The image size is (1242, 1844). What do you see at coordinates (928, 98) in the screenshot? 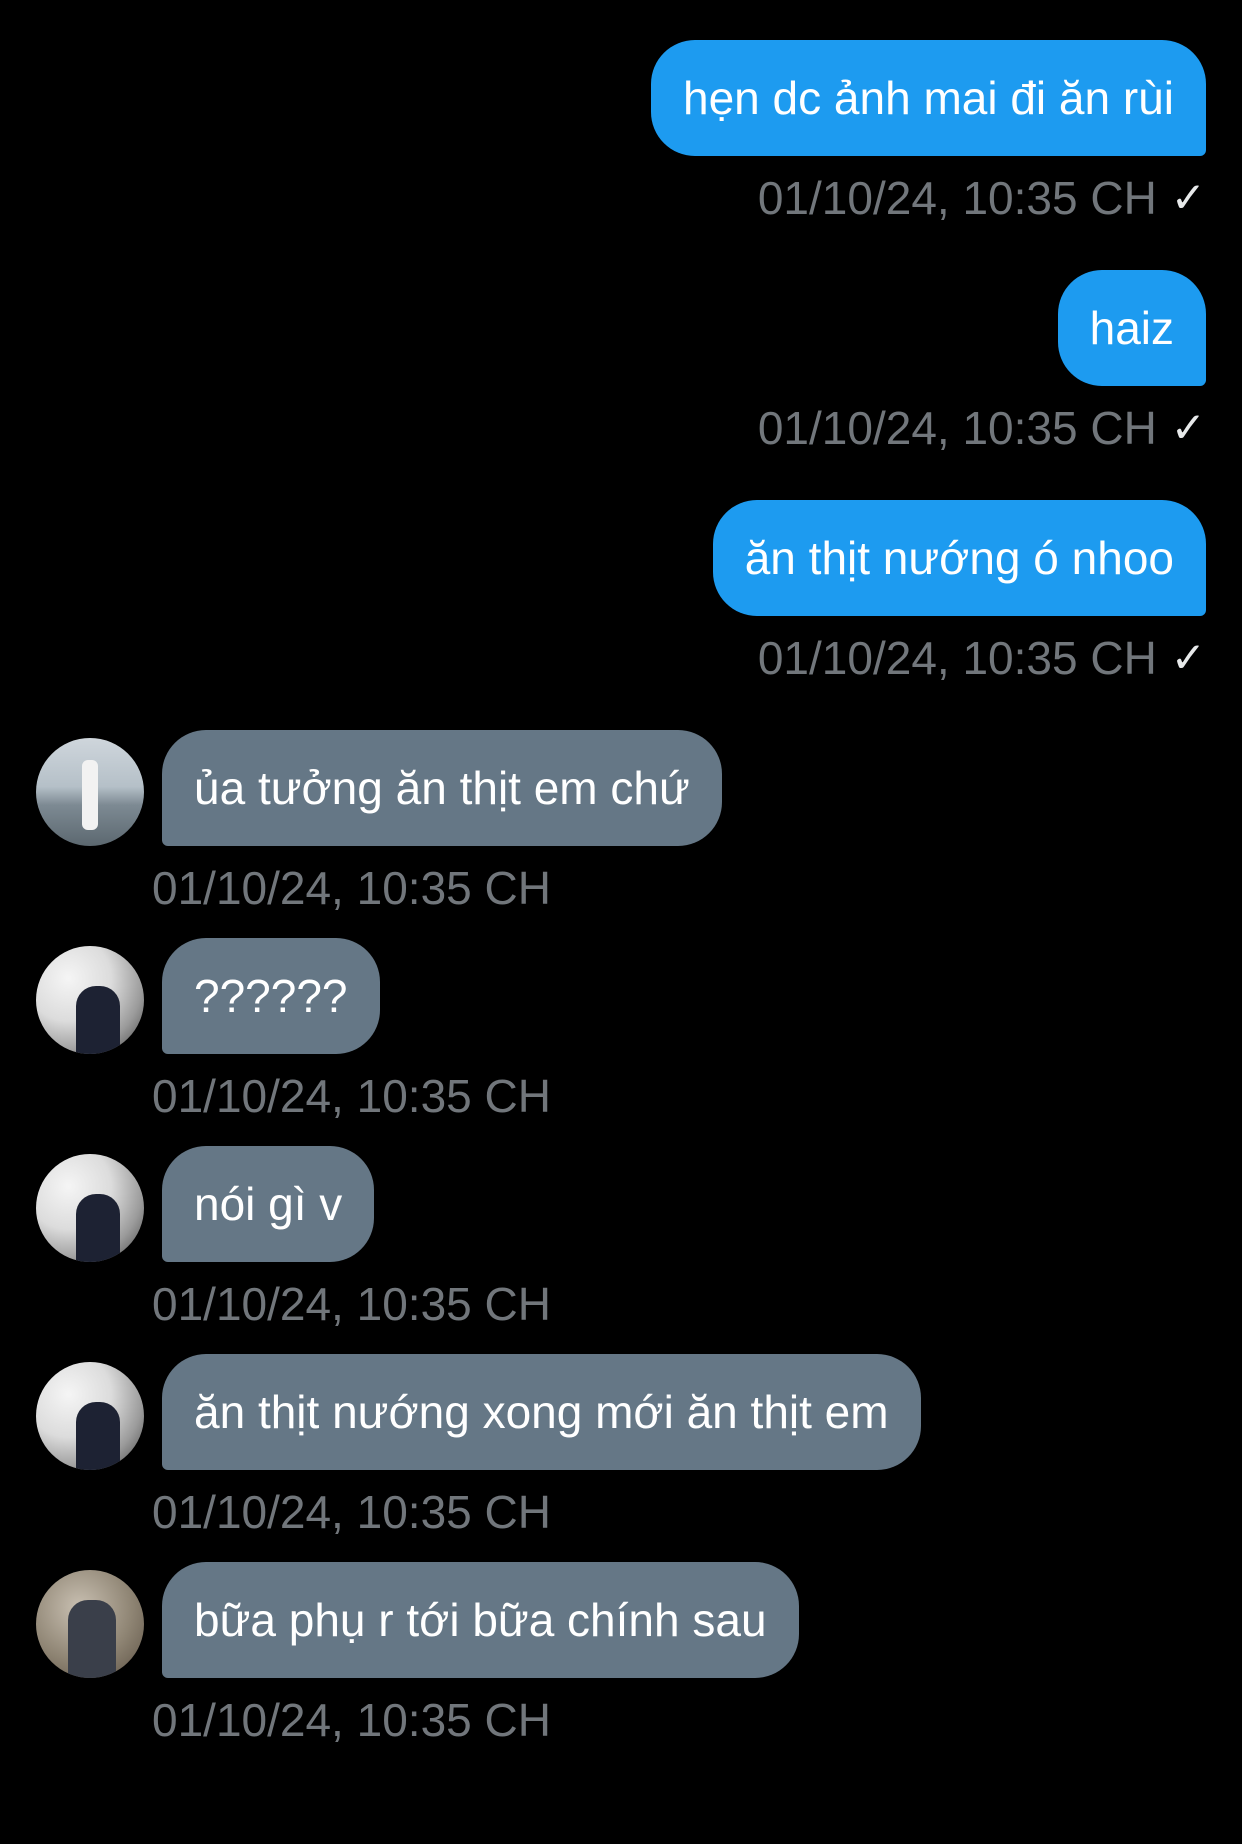
I see `message-bubble: hẹn dc ảnh mai đi ăn rùi` at bounding box center [928, 98].